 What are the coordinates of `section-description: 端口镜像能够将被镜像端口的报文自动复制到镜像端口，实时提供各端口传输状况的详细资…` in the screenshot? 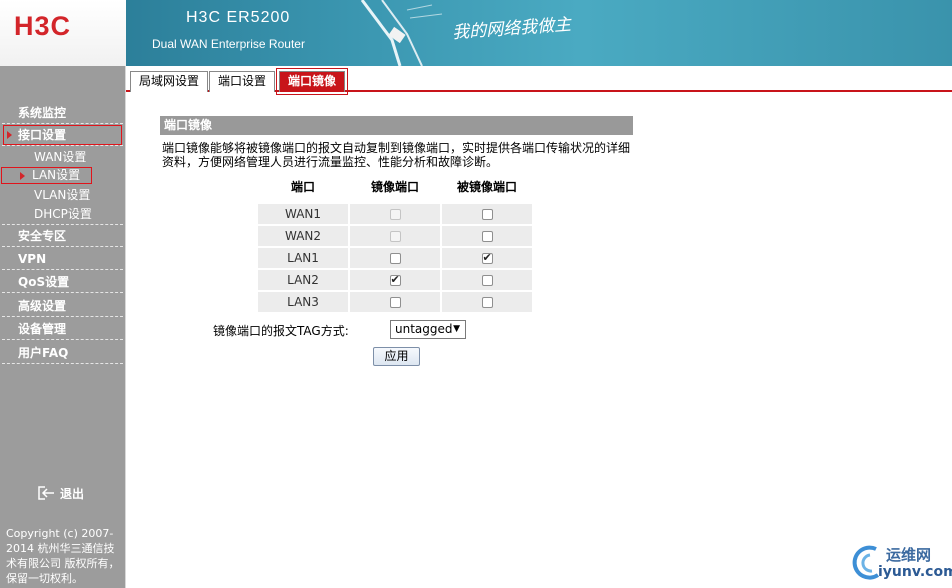 It's located at (396, 155).